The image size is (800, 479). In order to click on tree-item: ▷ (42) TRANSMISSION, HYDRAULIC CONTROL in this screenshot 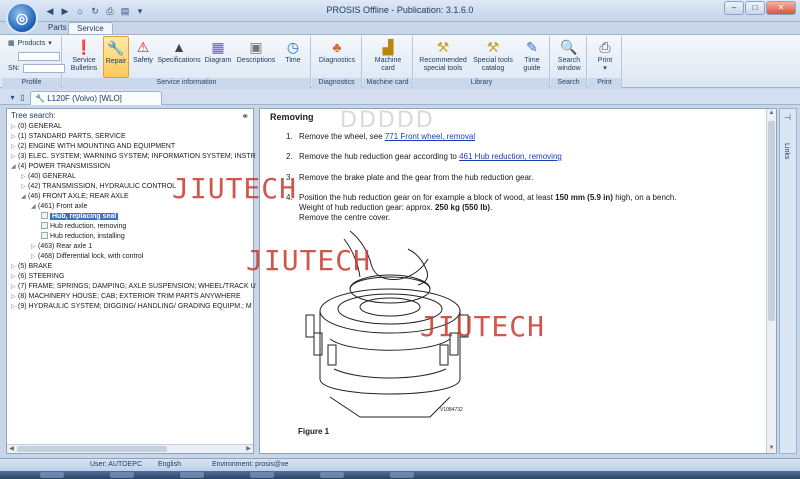, I will do `click(98, 187)`.